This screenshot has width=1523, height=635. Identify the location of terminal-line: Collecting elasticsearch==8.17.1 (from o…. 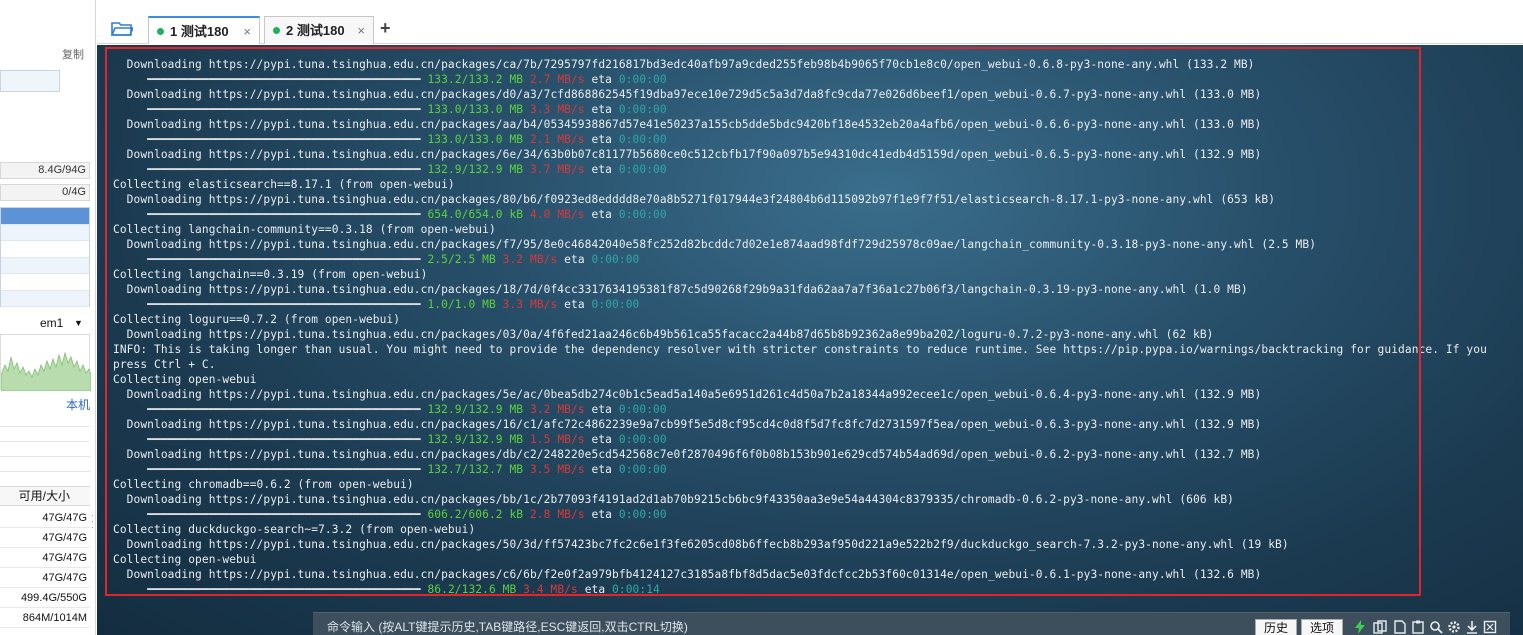
(284, 184).